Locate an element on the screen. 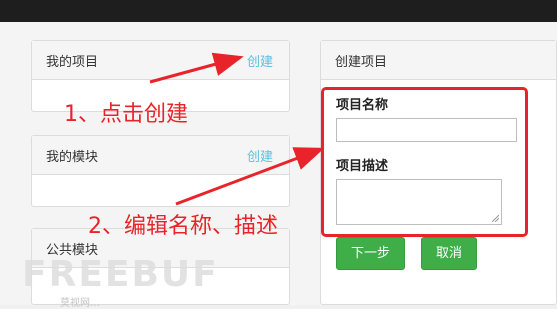 The image size is (557, 309). my-modules-panel: 我的模块 创建 is located at coordinates (160, 171).